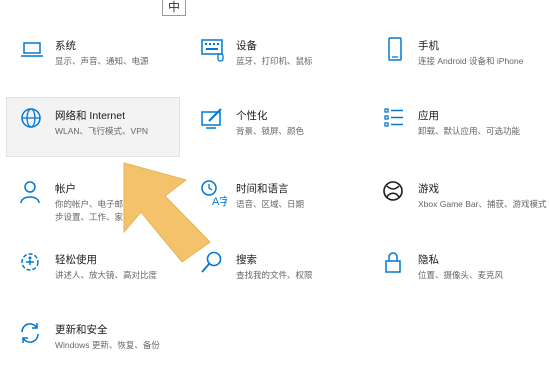  I want to click on tile-title: 搜索, so click(246, 260).